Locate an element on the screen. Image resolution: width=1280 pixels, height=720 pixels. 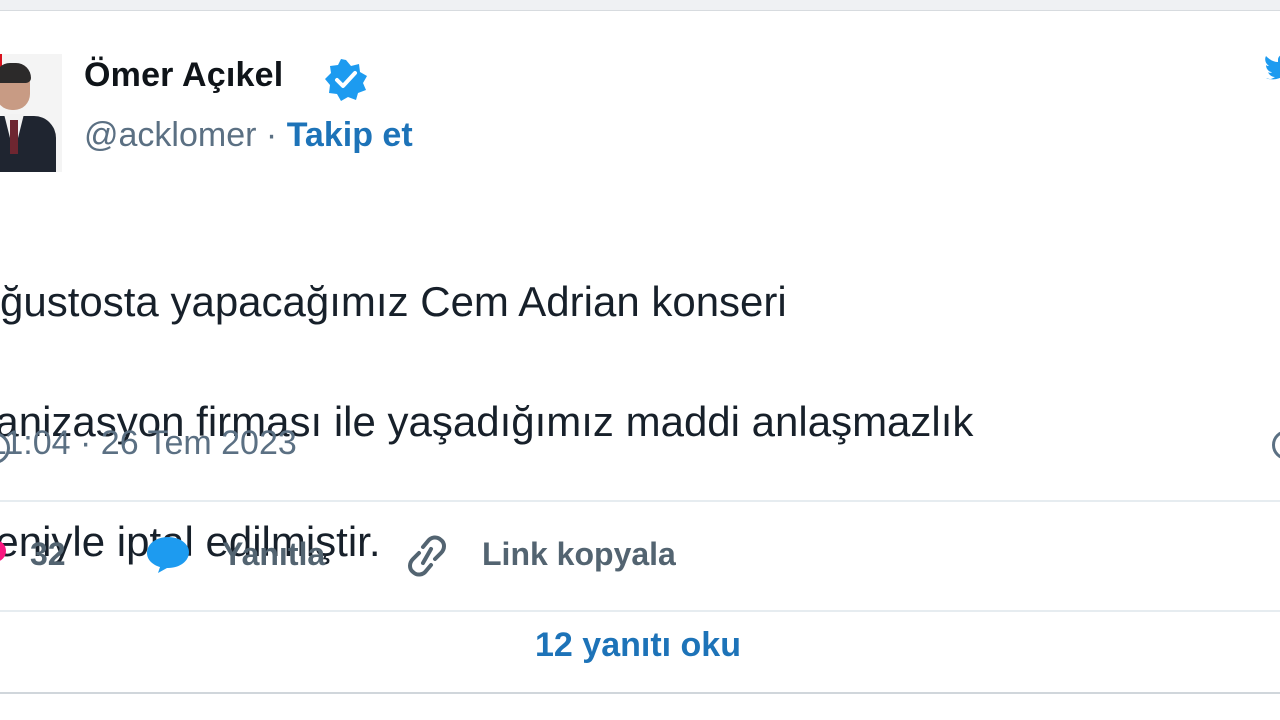
divider-top is located at coordinates (640, 501).